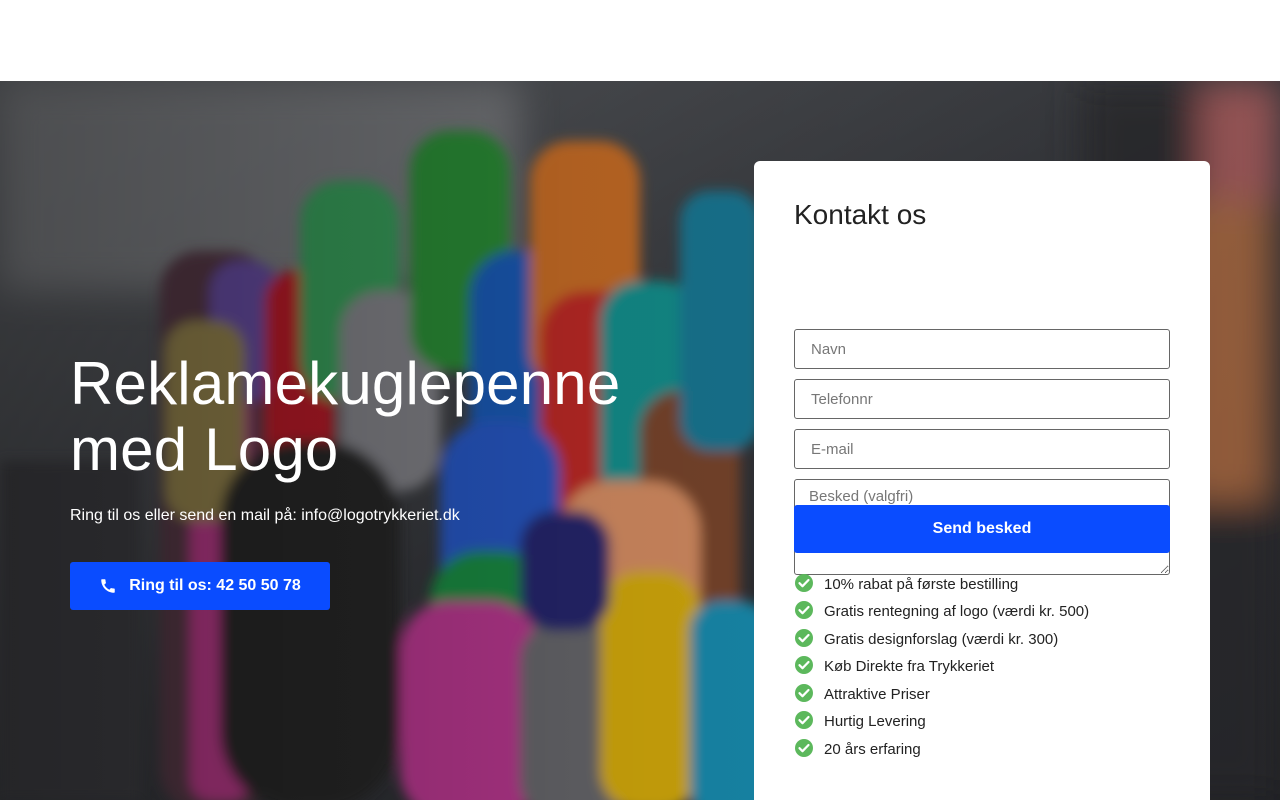 The image size is (1280, 800). What do you see at coordinates (877, 694) in the screenshot?
I see `benefit-text: Attraktive Priser` at bounding box center [877, 694].